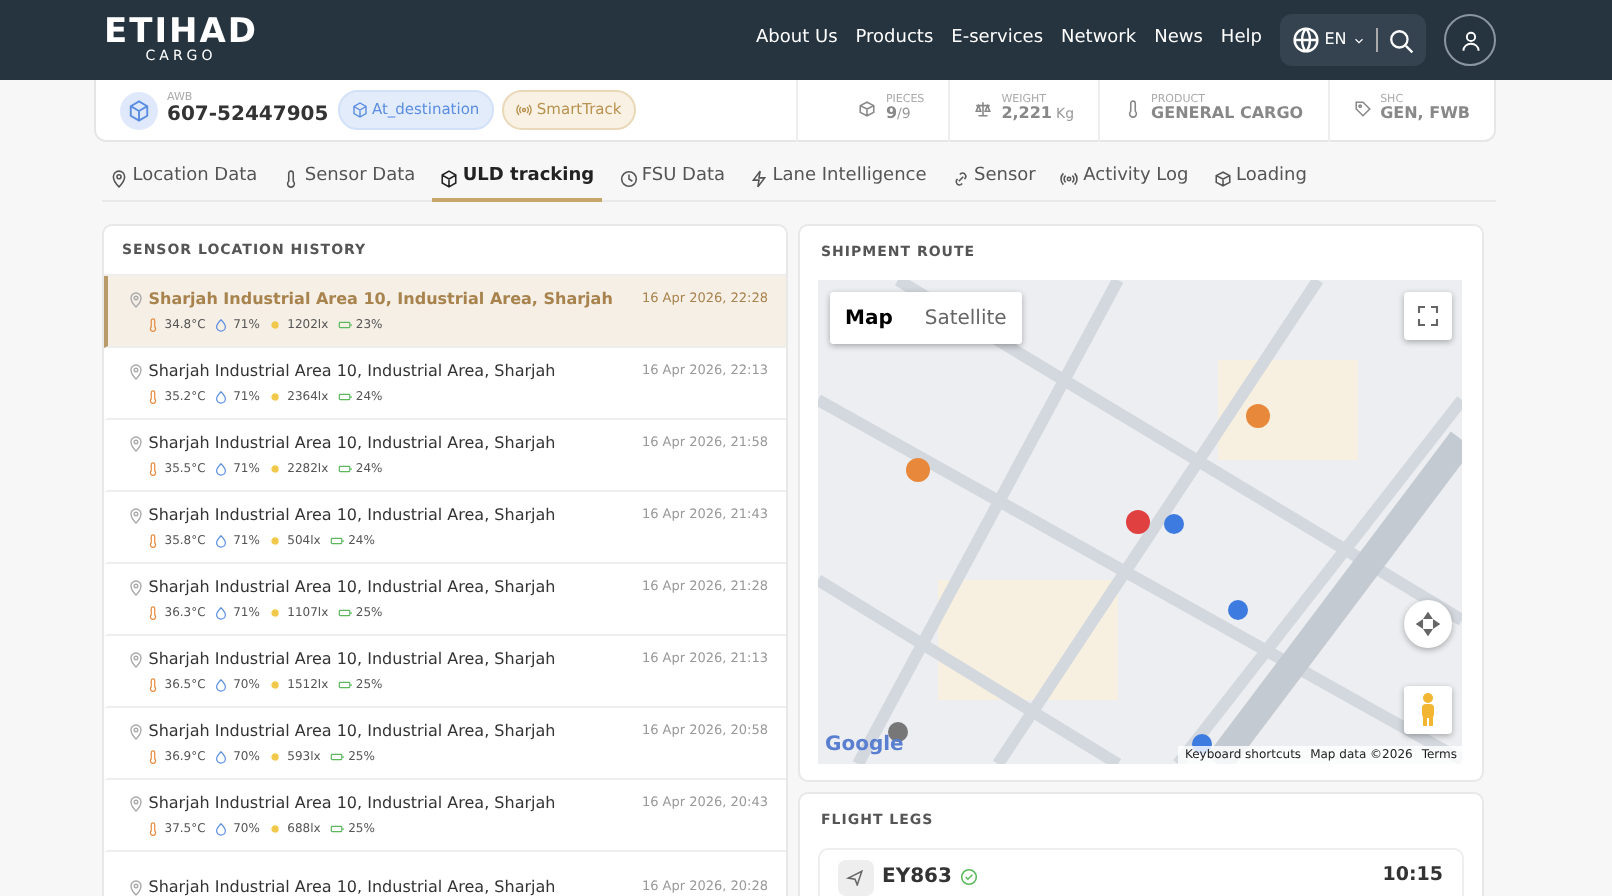  What do you see at coordinates (797, 40) in the screenshot?
I see `nav-link: About Us` at bounding box center [797, 40].